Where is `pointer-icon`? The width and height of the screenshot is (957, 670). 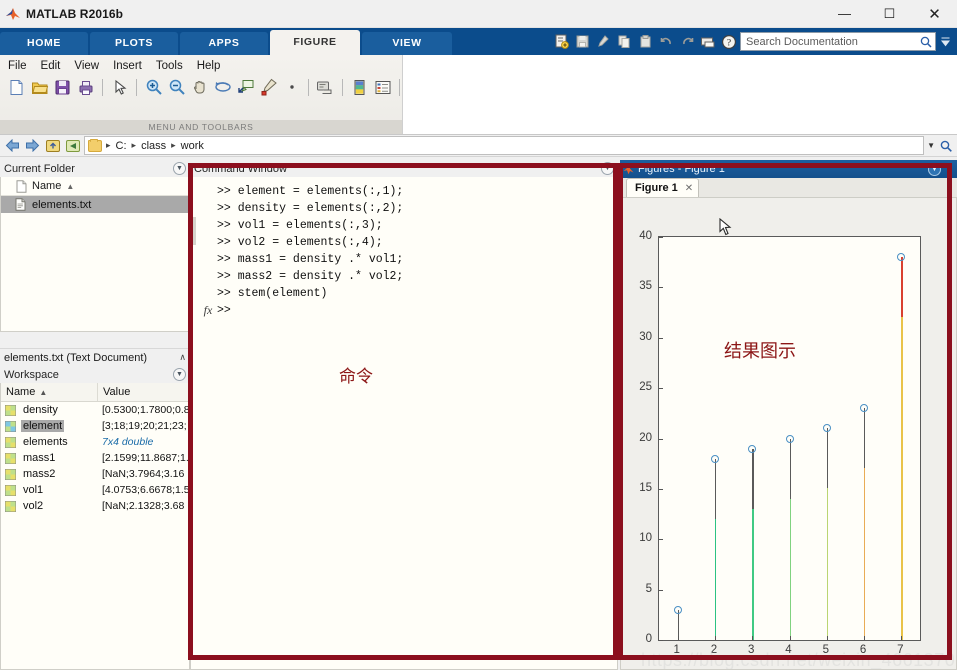 pointer-icon is located at coordinates (119, 87).